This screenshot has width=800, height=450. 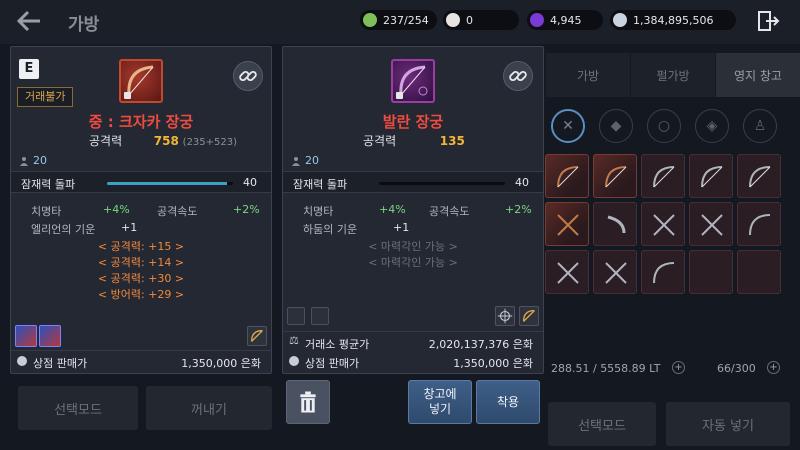 I want to click on take-out-button: 꺼내기, so click(x=209, y=408).